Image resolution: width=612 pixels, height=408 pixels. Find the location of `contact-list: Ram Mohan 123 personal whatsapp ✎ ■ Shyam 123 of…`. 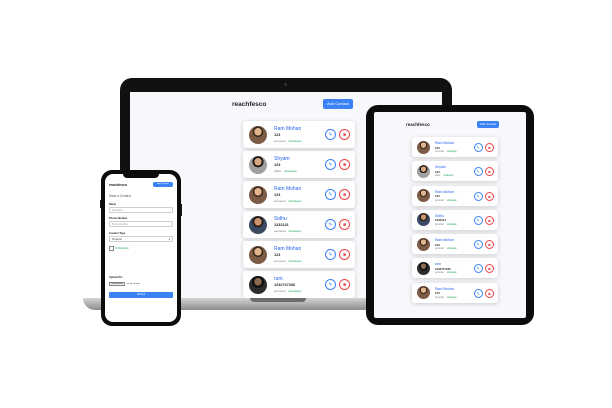

contact-list: Ram Mohan 123 personal whatsapp ✎ ■ Shyam 123 of… is located at coordinates (455, 222).